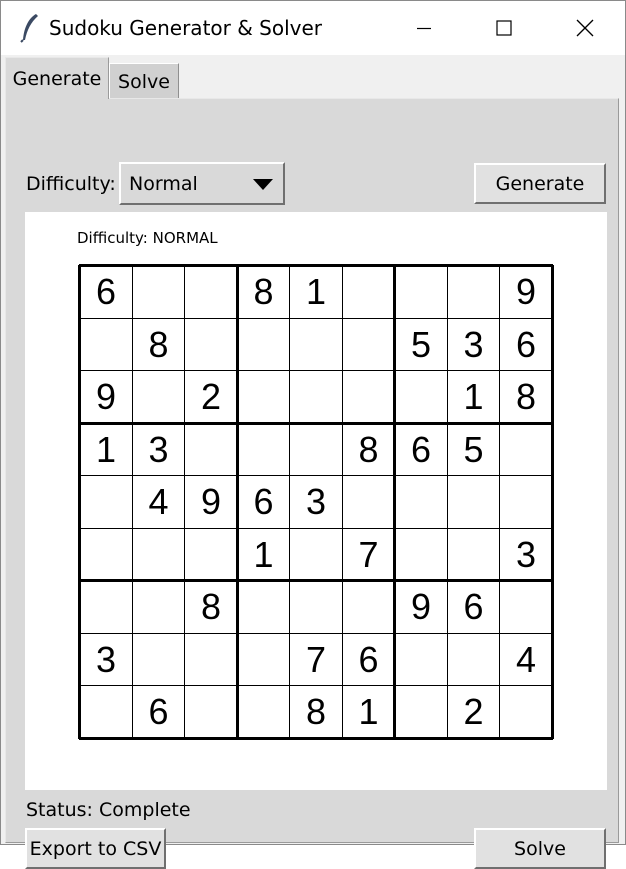  Describe the element at coordinates (585, 28) in the screenshot. I see `close-button` at that location.